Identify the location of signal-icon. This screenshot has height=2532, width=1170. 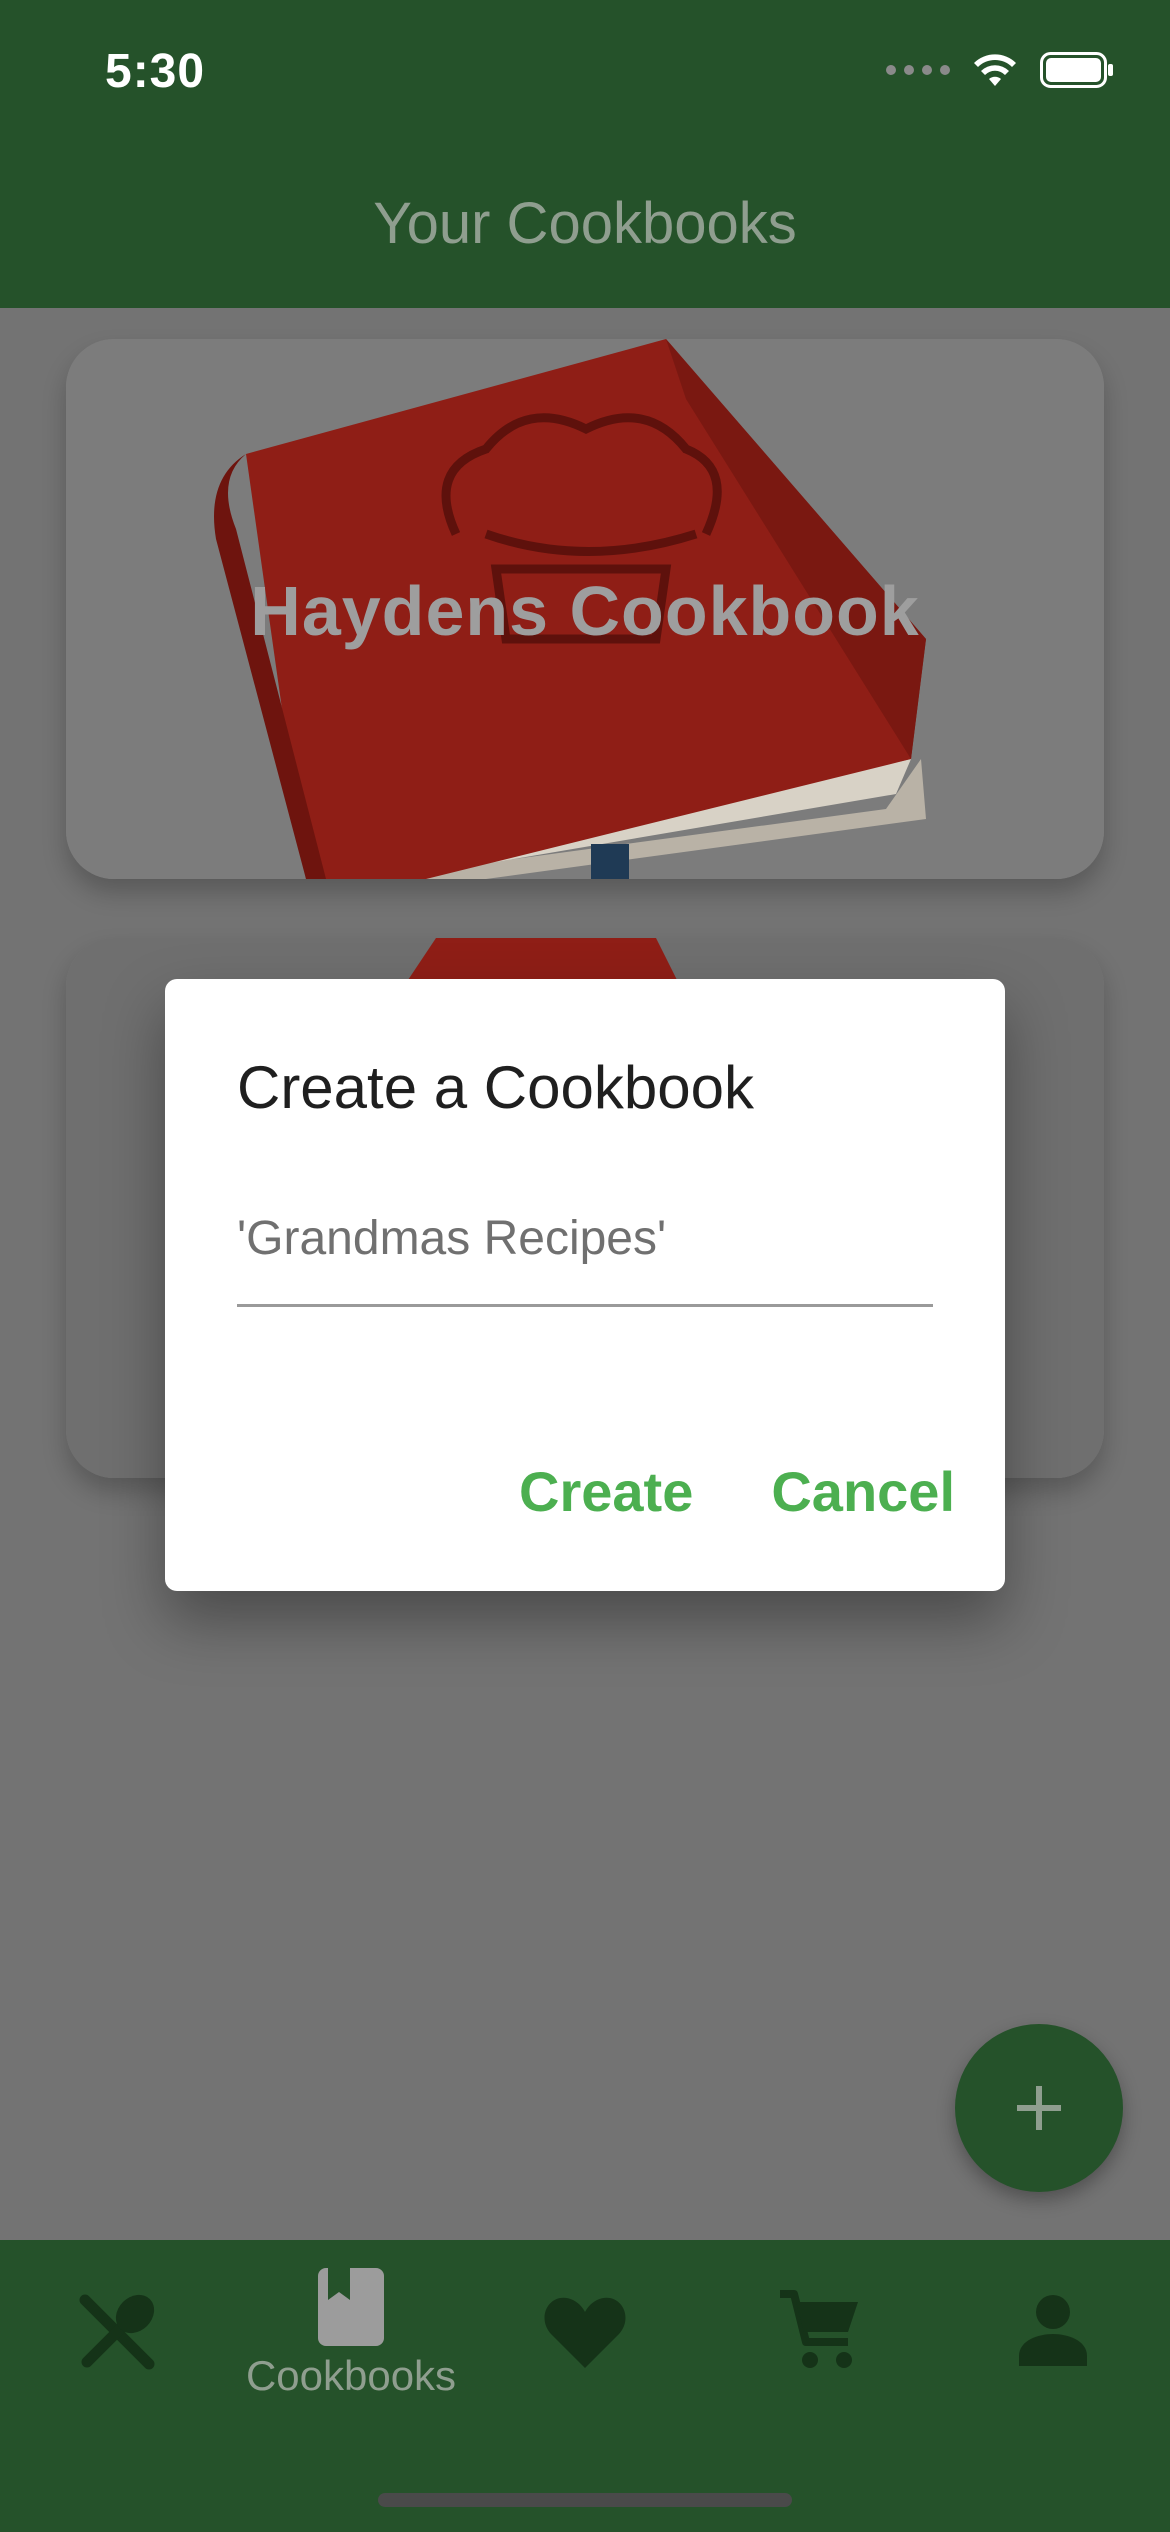
(918, 70).